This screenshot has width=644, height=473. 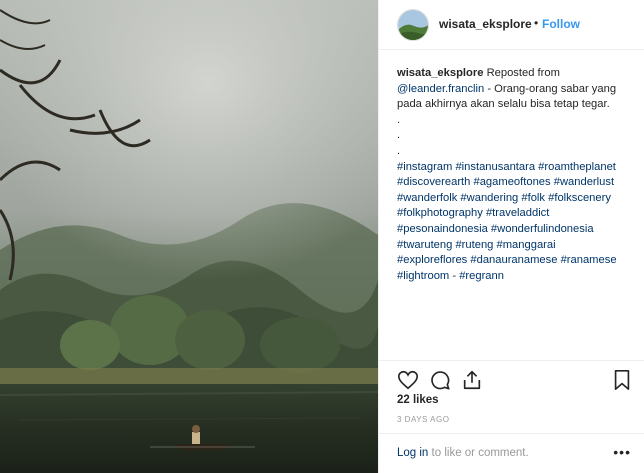 What do you see at coordinates (440, 89) in the screenshot?
I see `mention-link: @leander.franclin` at bounding box center [440, 89].